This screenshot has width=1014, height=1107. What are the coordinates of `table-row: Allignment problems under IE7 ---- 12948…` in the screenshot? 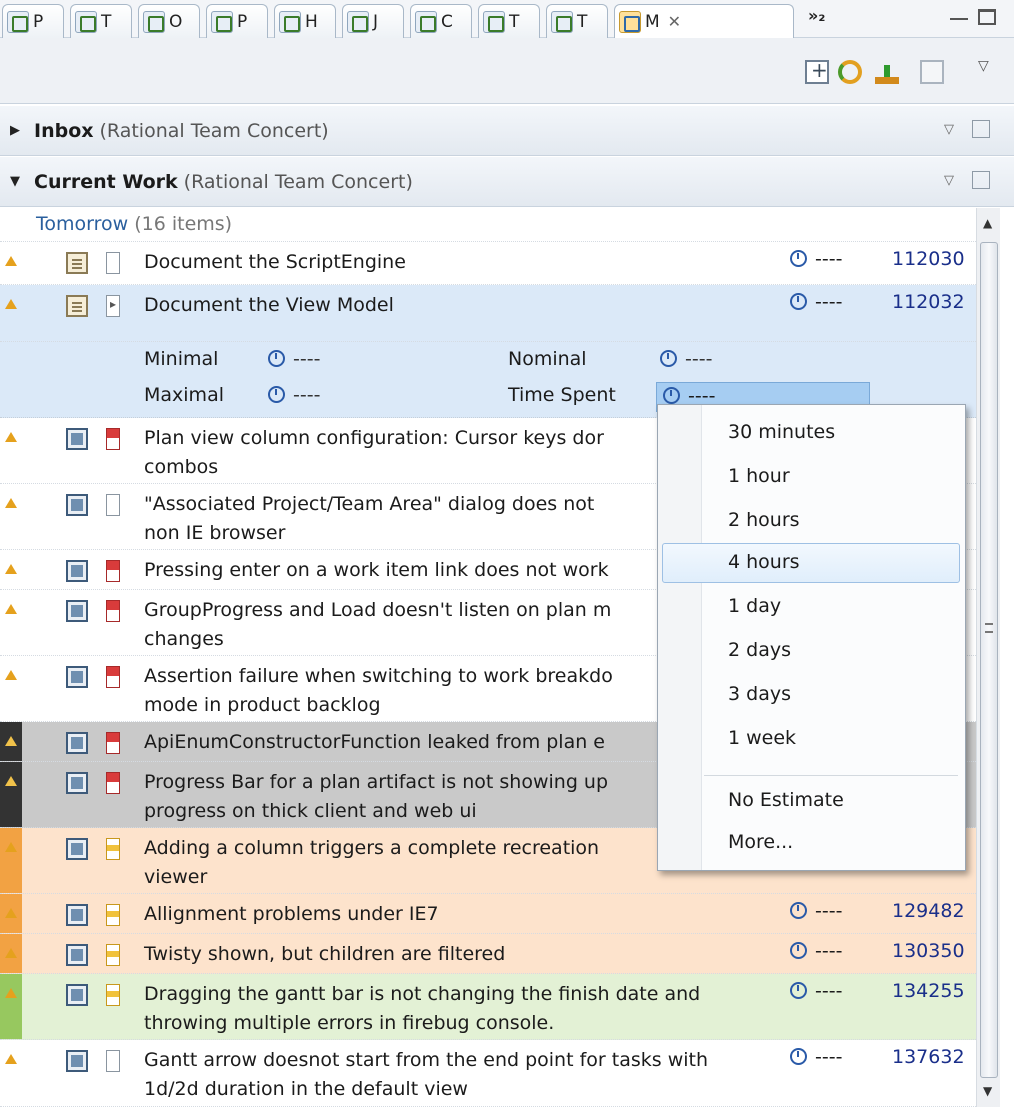 It's located at (488, 914).